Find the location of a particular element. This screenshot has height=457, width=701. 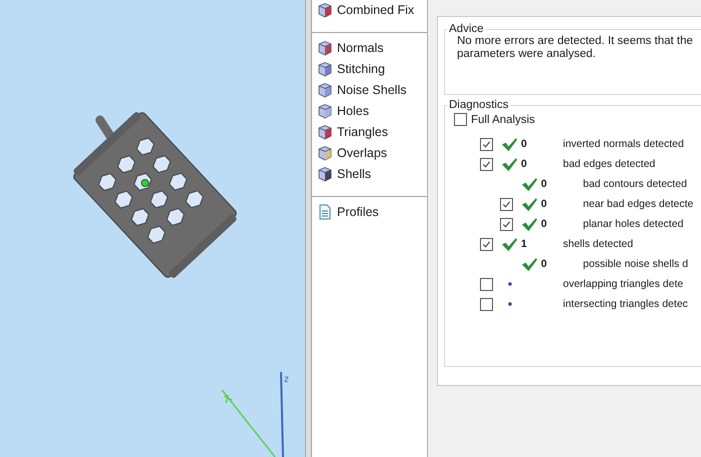

diagnostic-label: possible noise shells d is located at coordinates (635, 264).